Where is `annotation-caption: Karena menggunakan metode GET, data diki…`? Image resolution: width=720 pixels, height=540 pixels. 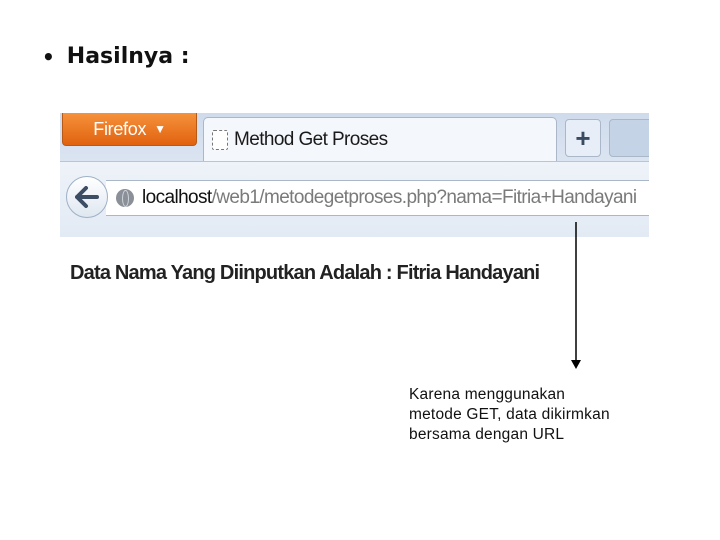 annotation-caption: Karena menggunakan metode GET, data diki… is located at coordinates (554, 415).